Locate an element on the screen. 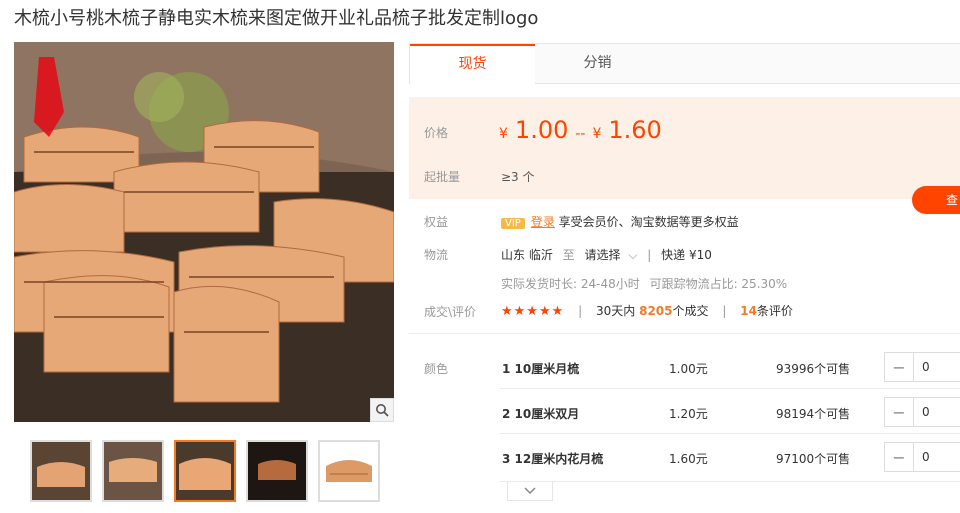 The width and height of the screenshot is (960, 513). reviews-row: ★★★★★ | 30天内 8205个成交 | 14条评价 is located at coordinates (647, 310).